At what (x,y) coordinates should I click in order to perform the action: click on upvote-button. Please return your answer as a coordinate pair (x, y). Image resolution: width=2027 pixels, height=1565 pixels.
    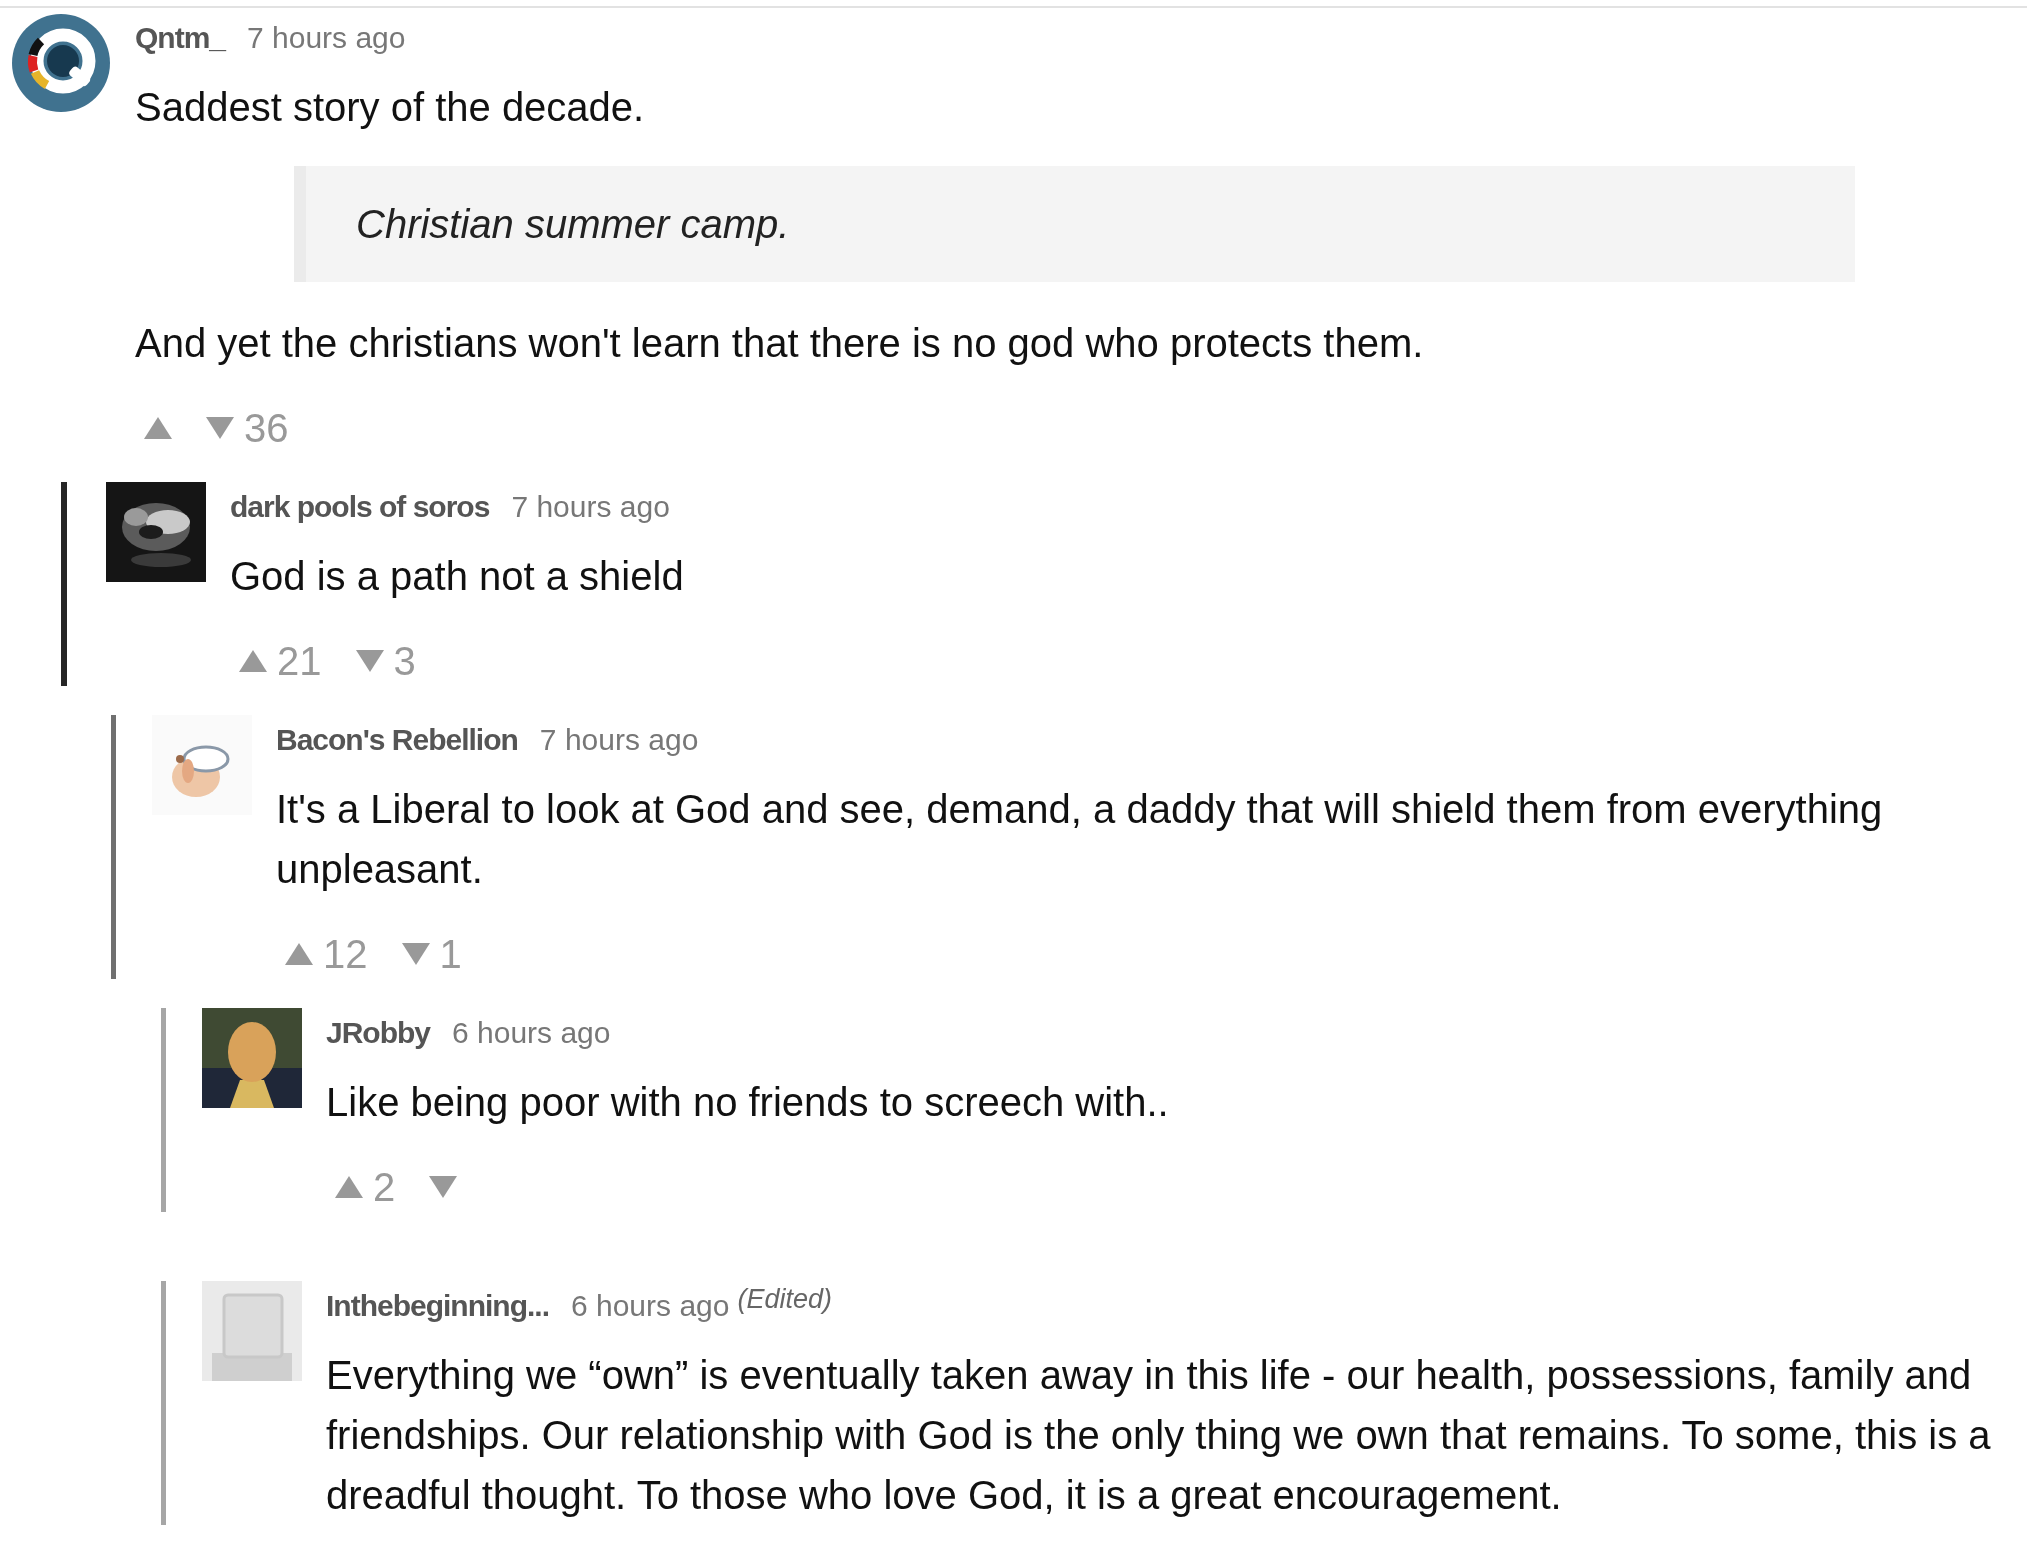
    Looking at the image, I should click on (158, 428).